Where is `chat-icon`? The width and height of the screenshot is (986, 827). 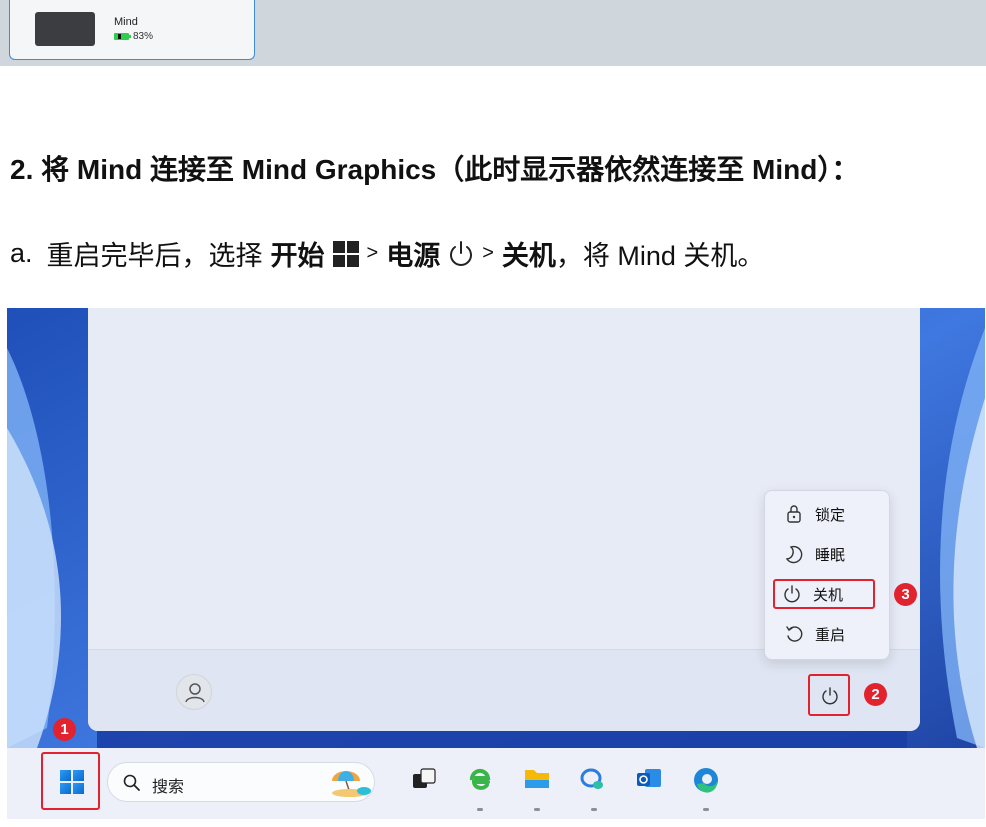
chat-icon is located at coordinates (593, 780).